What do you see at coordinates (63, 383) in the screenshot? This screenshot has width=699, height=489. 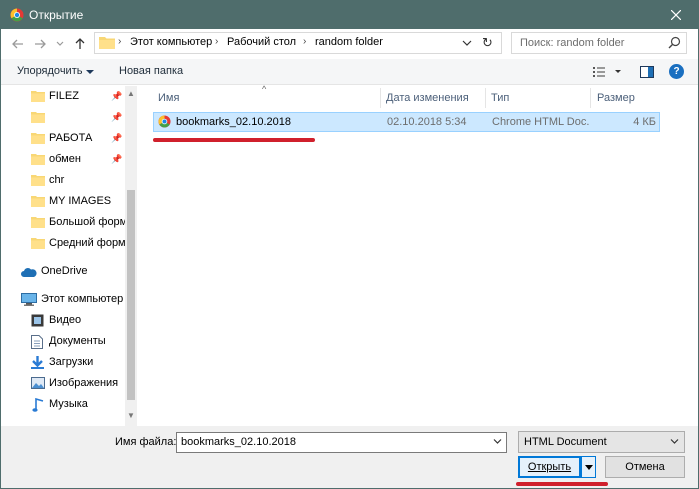 I see `sidebar-item-pictures: Изображения` at bounding box center [63, 383].